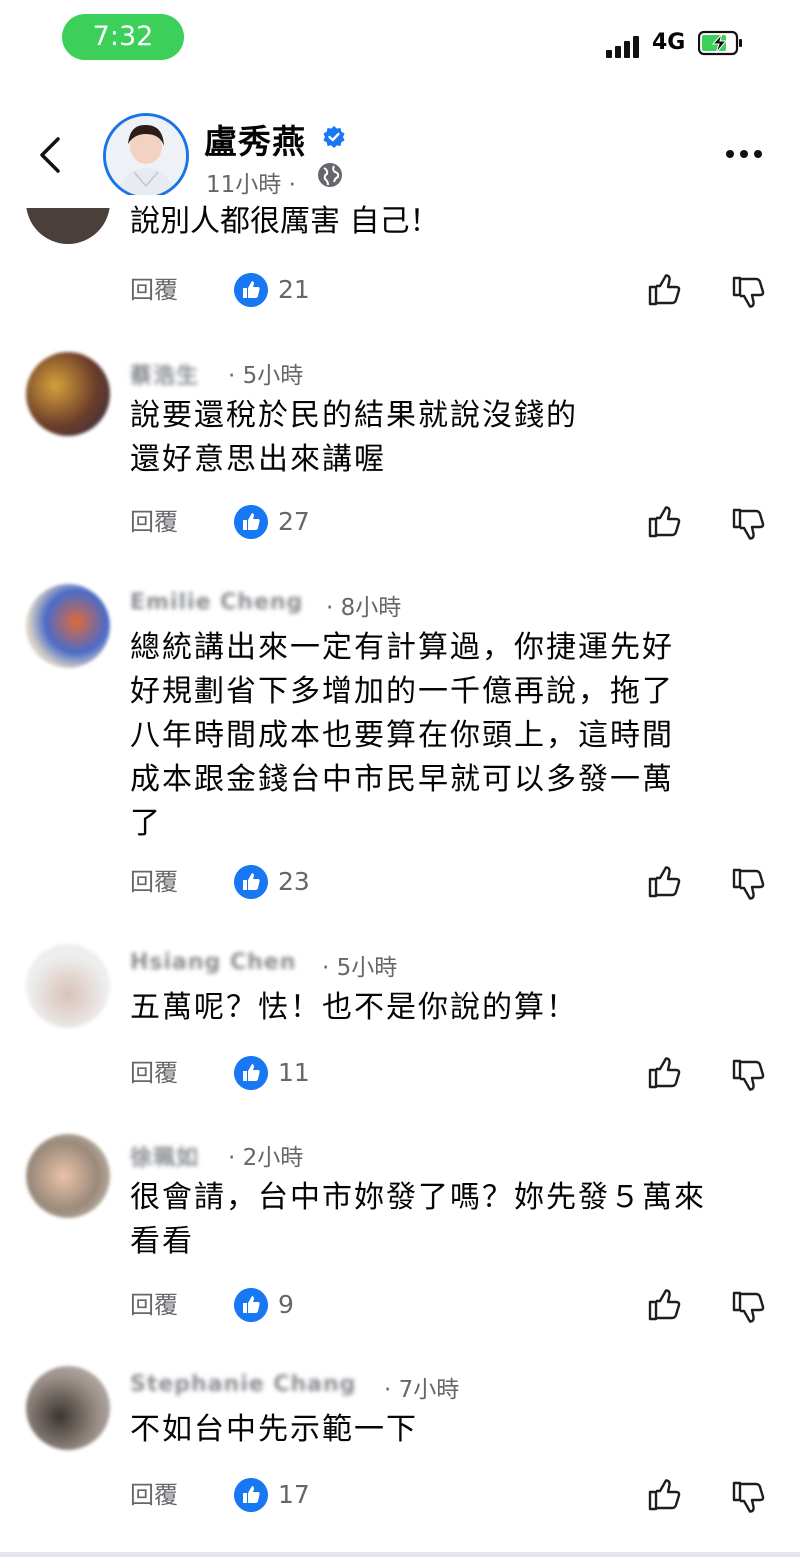 The height and width of the screenshot is (1557, 800). I want to click on like-count: 11, so click(294, 1072).